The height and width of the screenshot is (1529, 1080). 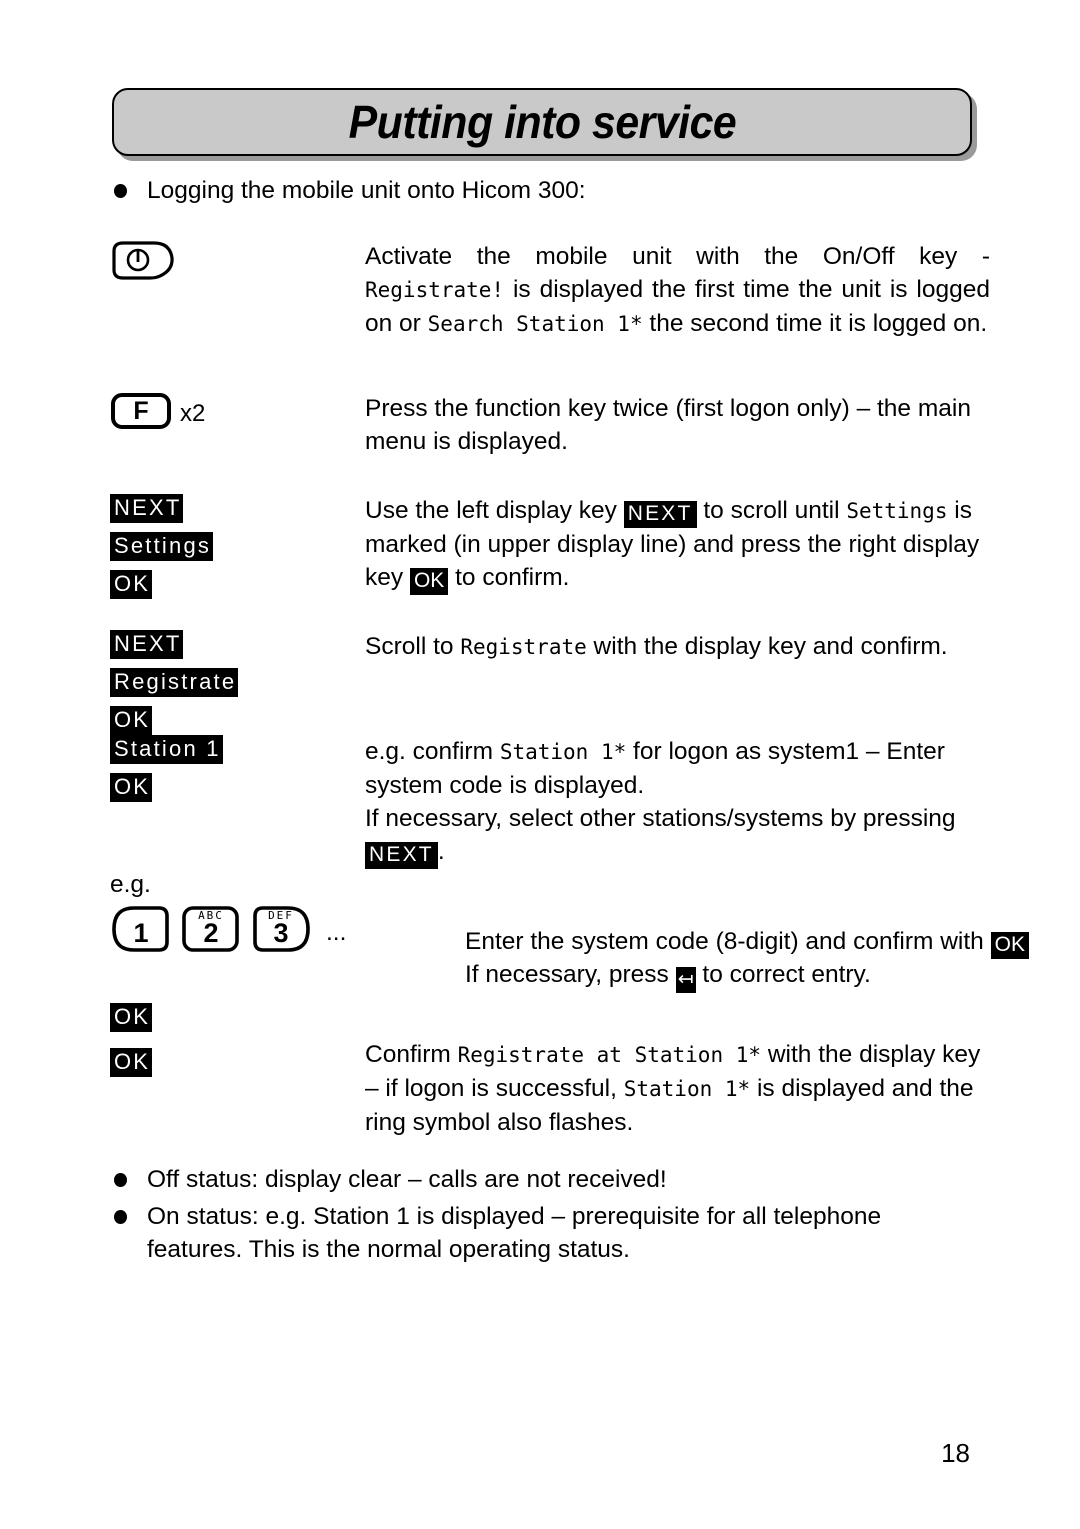 What do you see at coordinates (815, 323) in the screenshot?
I see `text-activate-suffix: the second time it is logged on.` at bounding box center [815, 323].